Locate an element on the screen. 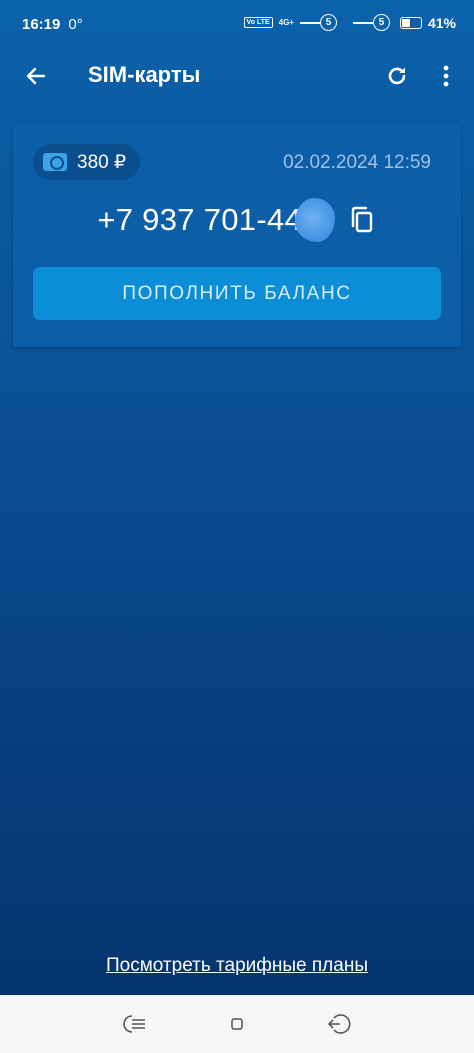  refresh-icon is located at coordinates (397, 76).